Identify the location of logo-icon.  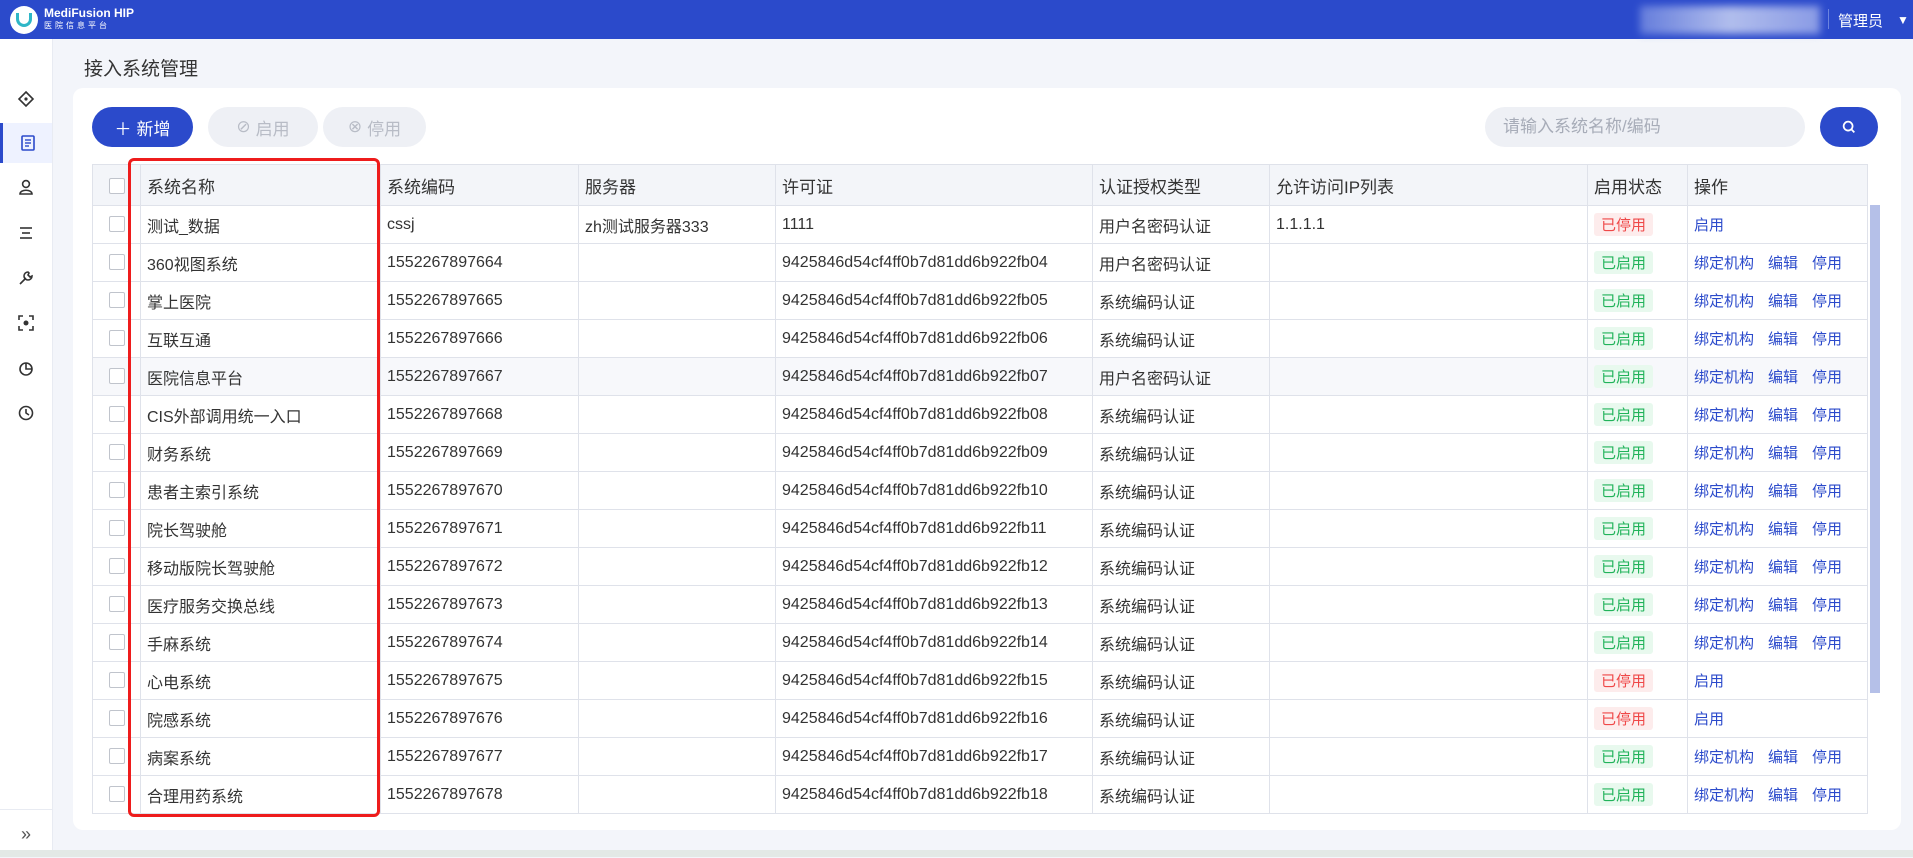
(24, 20).